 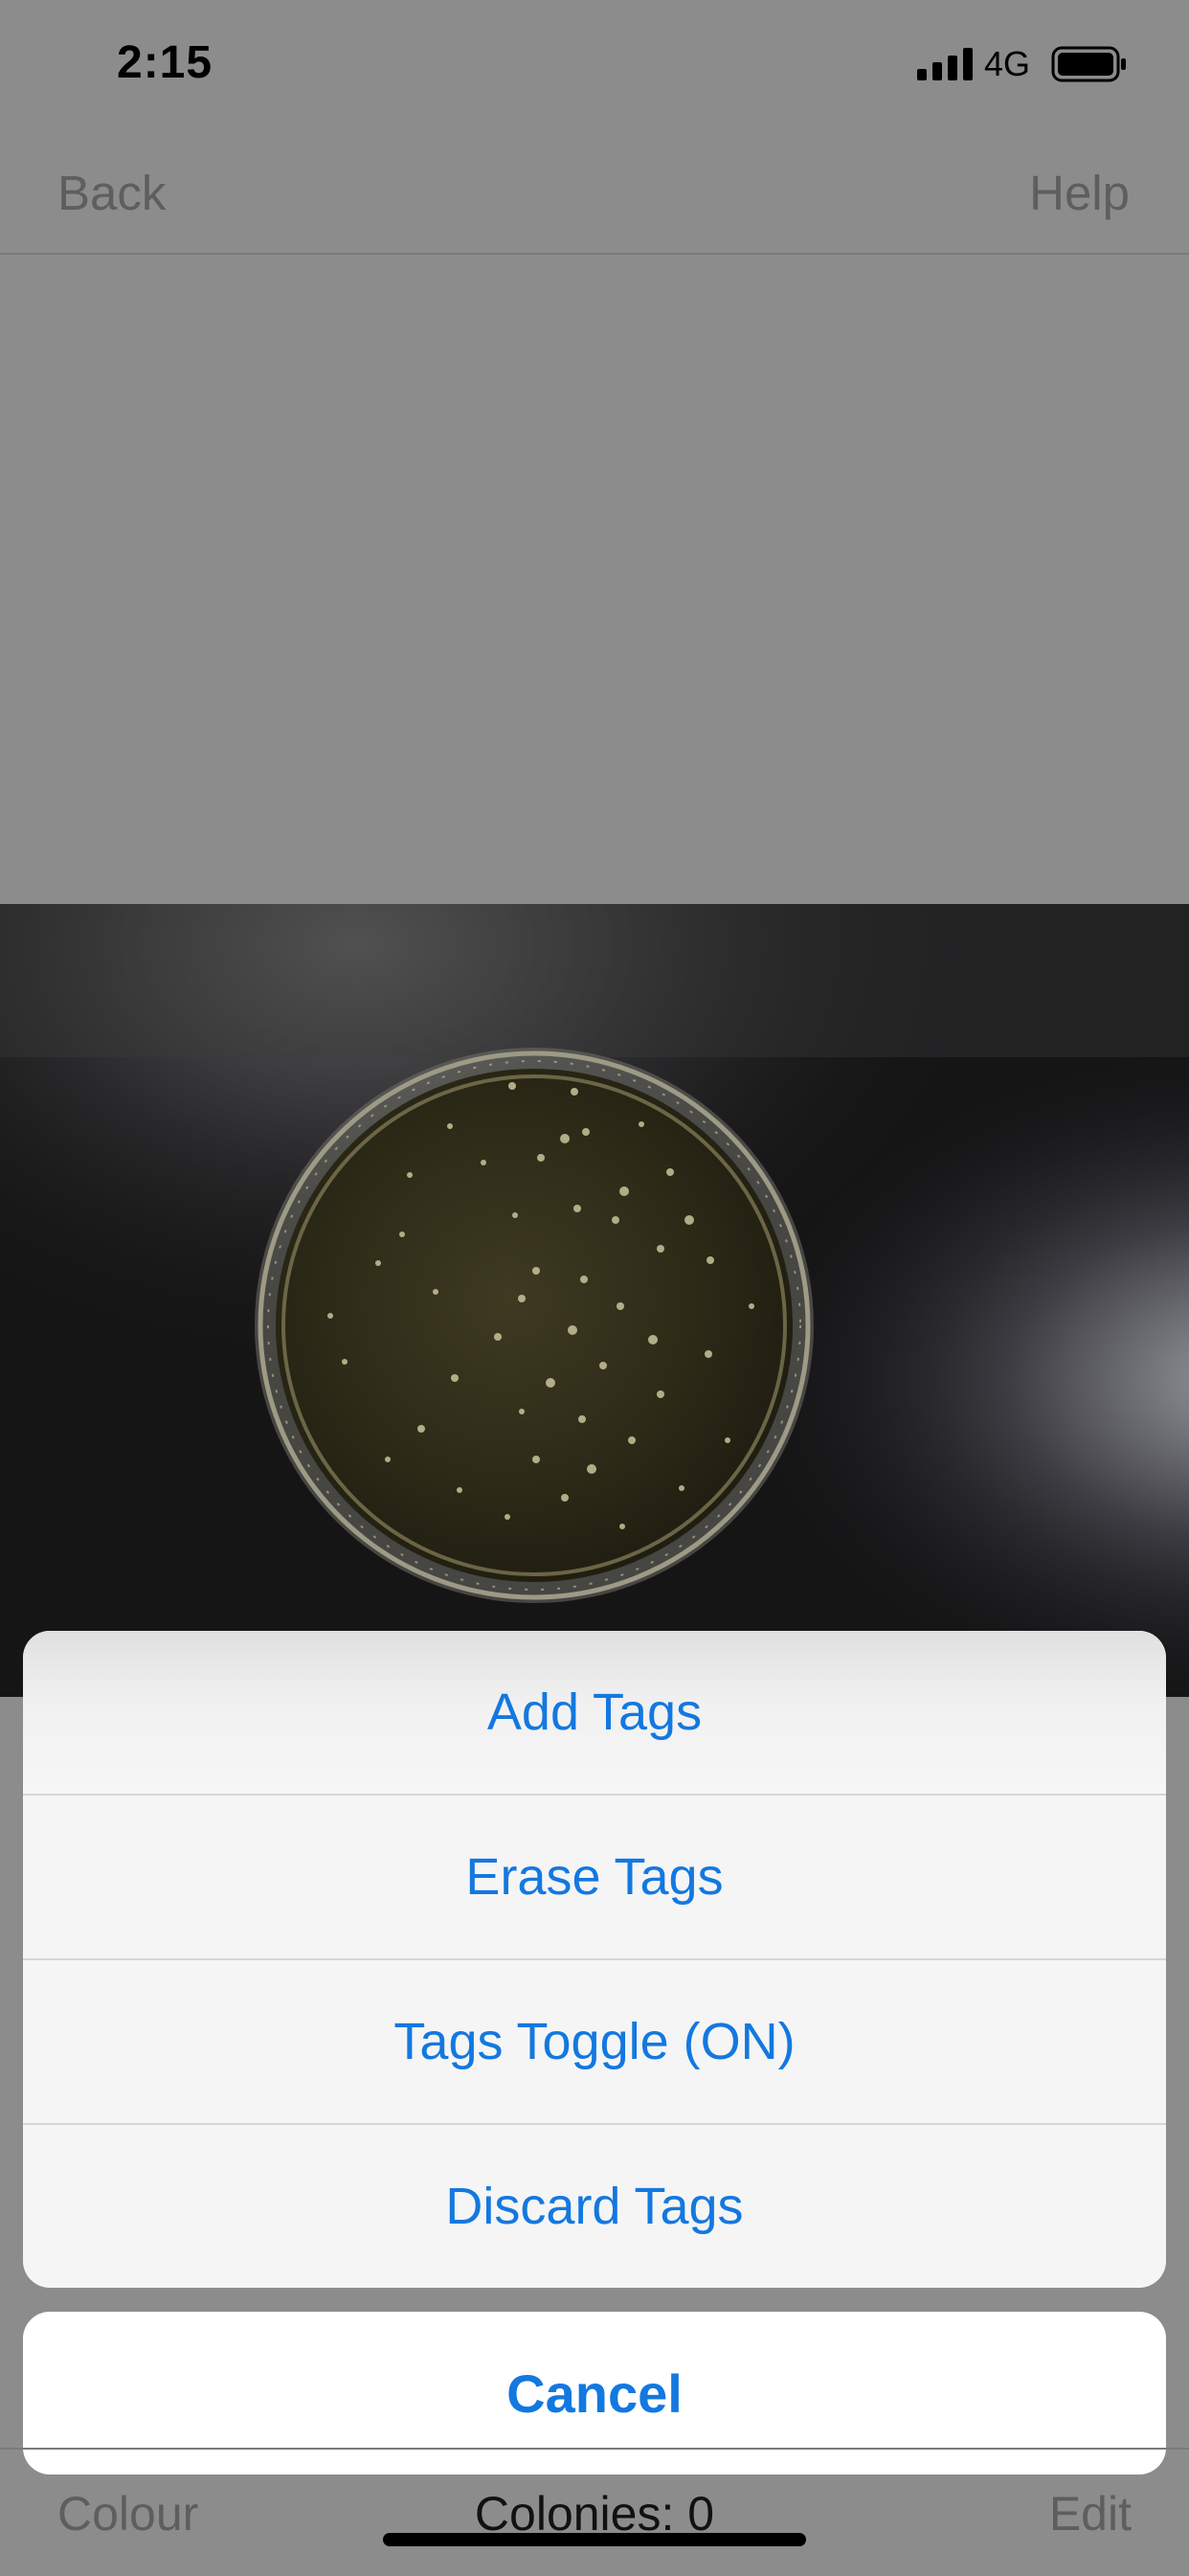 I want to click on help-button: Help, so click(x=1079, y=193).